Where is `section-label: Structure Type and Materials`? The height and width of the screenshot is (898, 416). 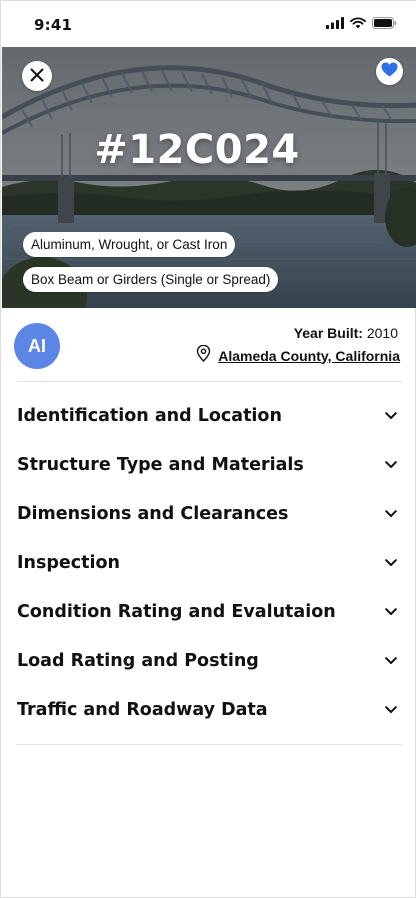 section-label: Structure Type and Materials is located at coordinates (160, 464).